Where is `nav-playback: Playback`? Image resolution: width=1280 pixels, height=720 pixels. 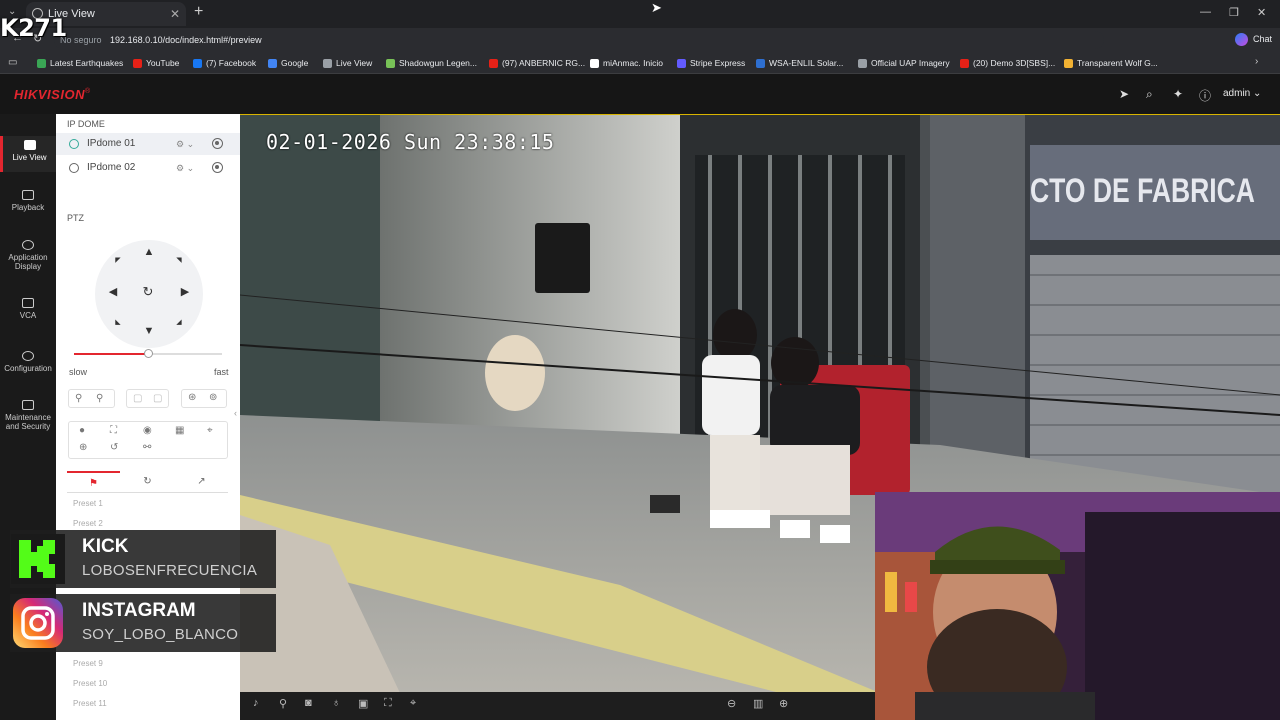
nav-playback: Playback is located at coordinates (28, 201).